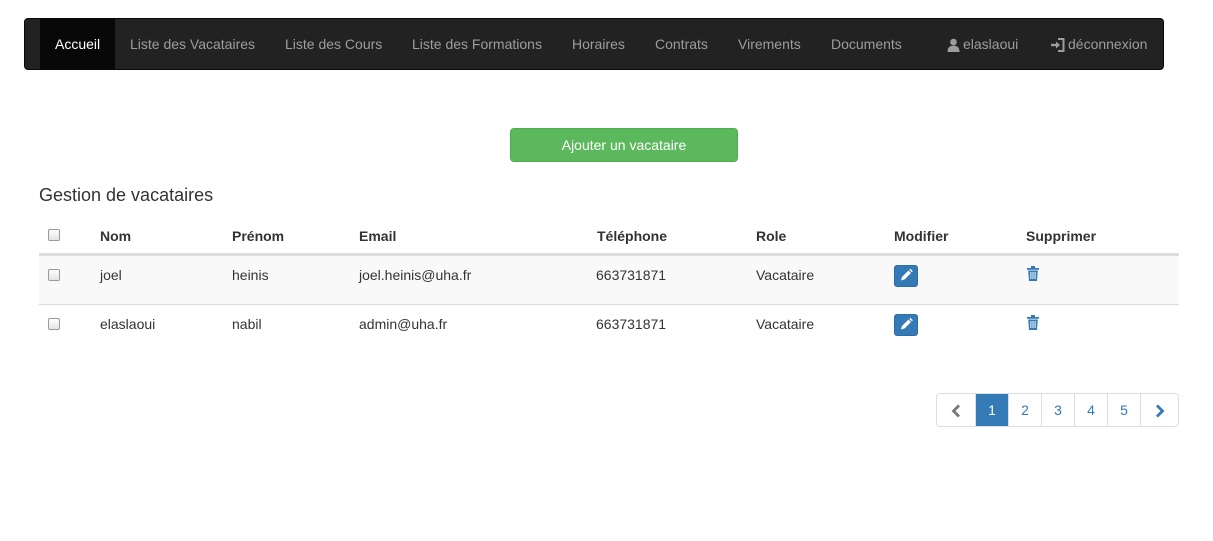 This screenshot has height=541, width=1213. What do you see at coordinates (192, 44) in the screenshot?
I see `nav-item-vacataires: Liste des Vacataires` at bounding box center [192, 44].